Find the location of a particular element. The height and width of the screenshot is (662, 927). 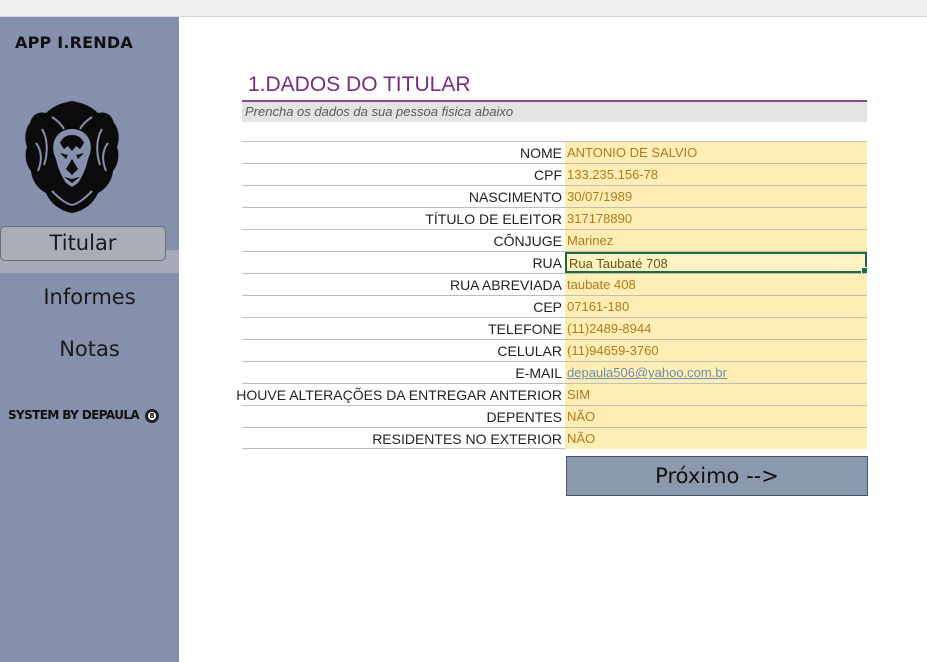

form-row-conjuge: CÔNJUGE Marinez is located at coordinates (554, 240).